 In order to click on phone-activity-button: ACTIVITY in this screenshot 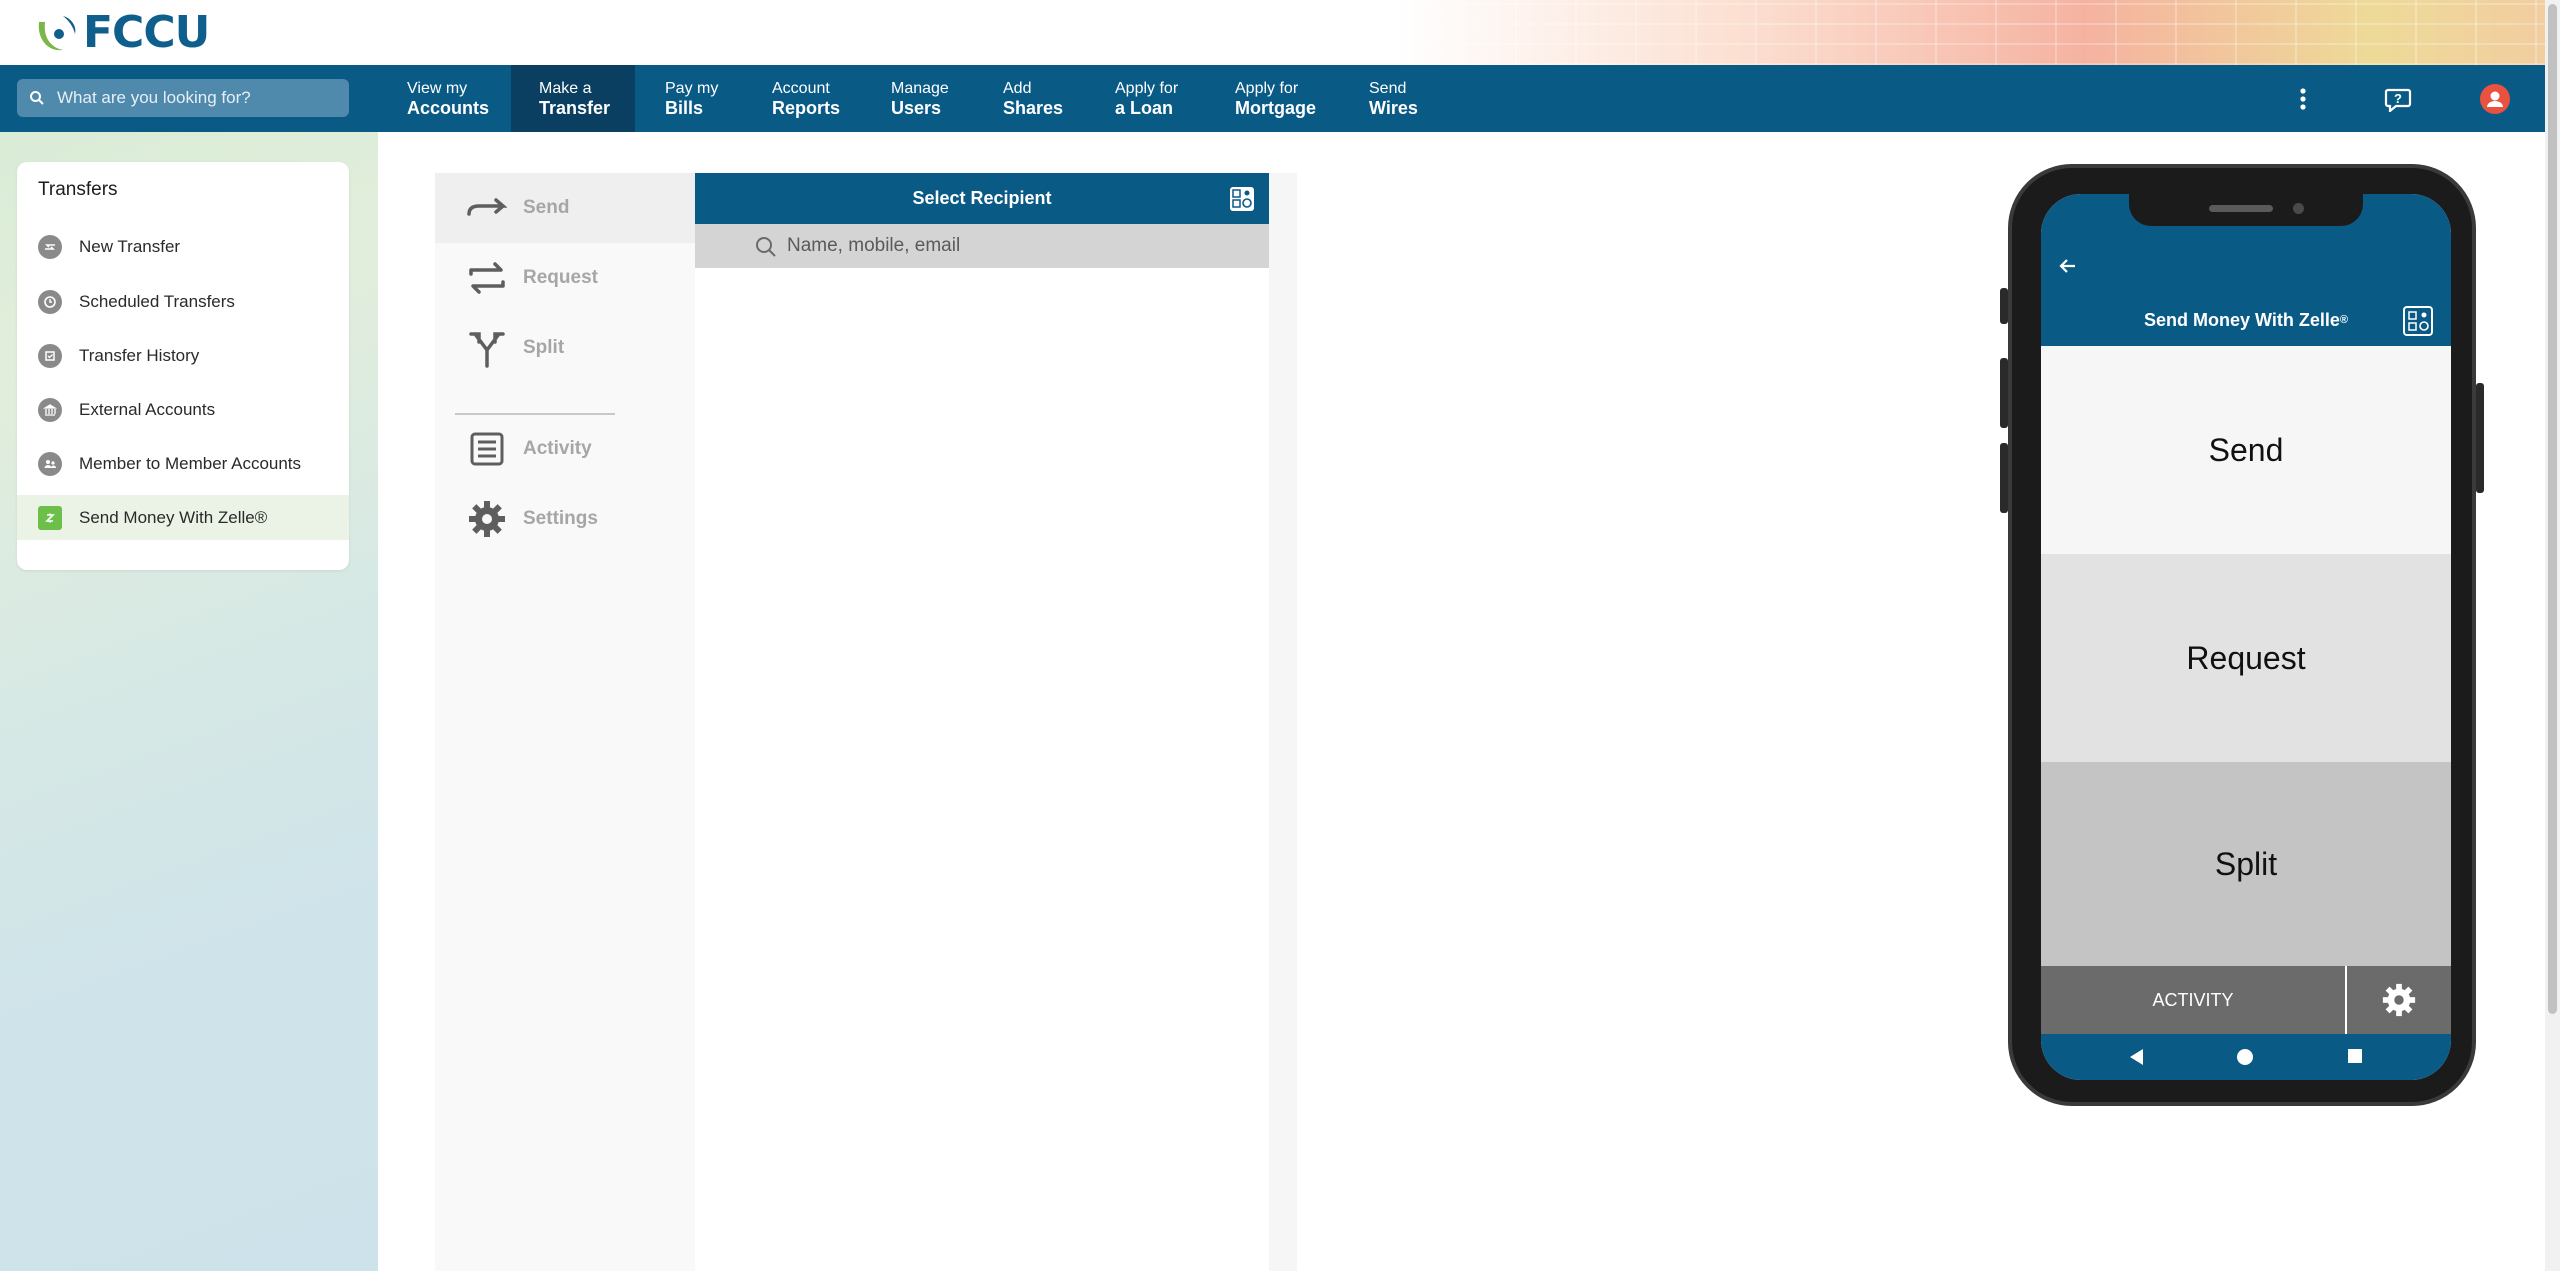, I will do `click(2193, 1000)`.